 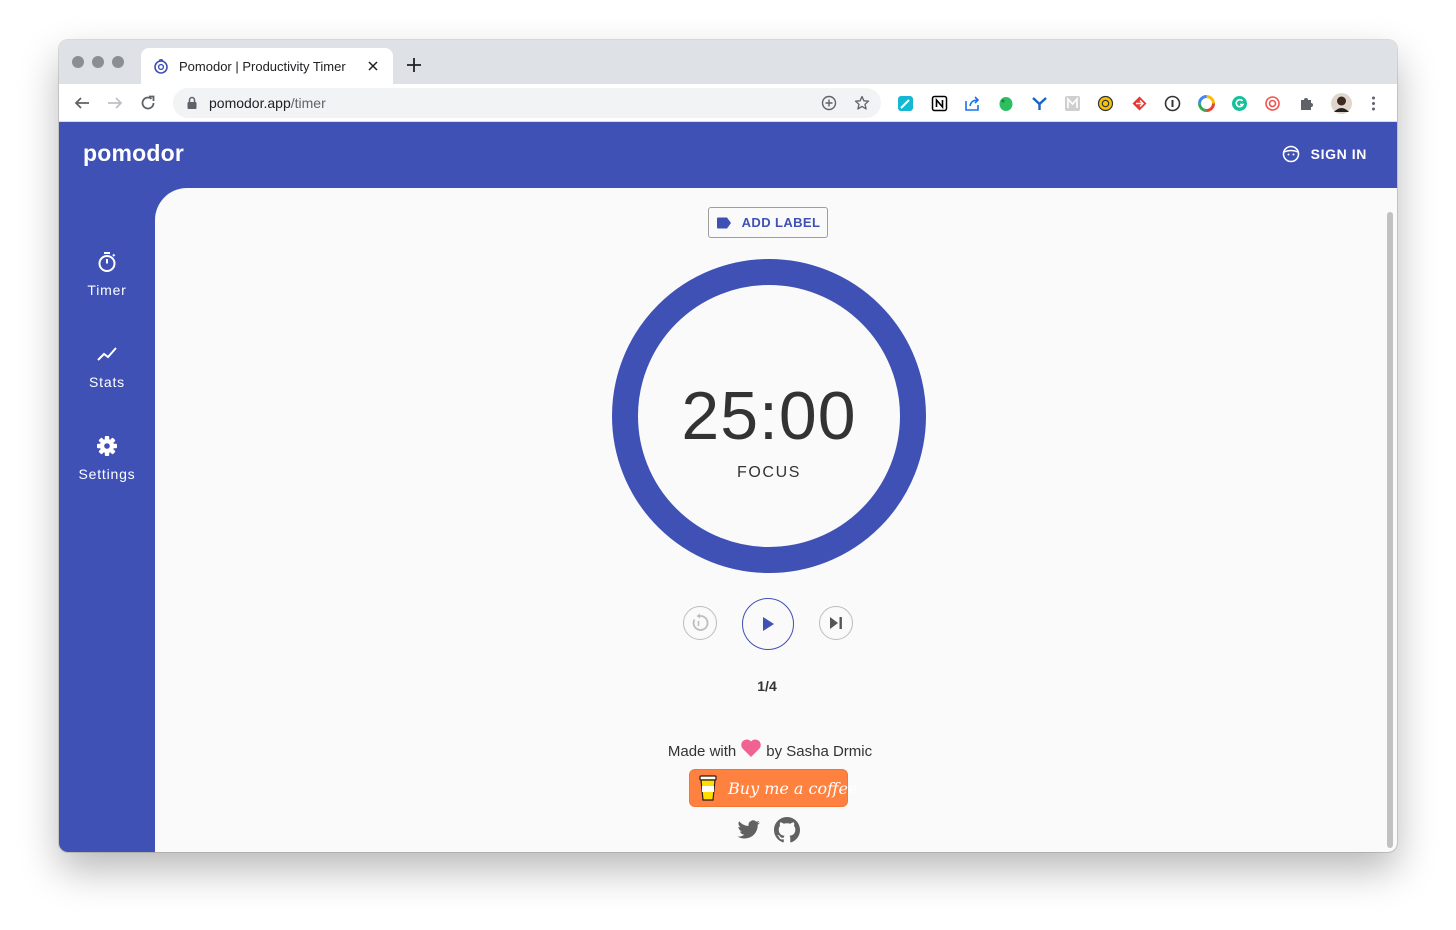 What do you see at coordinates (767, 686) in the screenshot?
I see `round-counter: 1/4` at bounding box center [767, 686].